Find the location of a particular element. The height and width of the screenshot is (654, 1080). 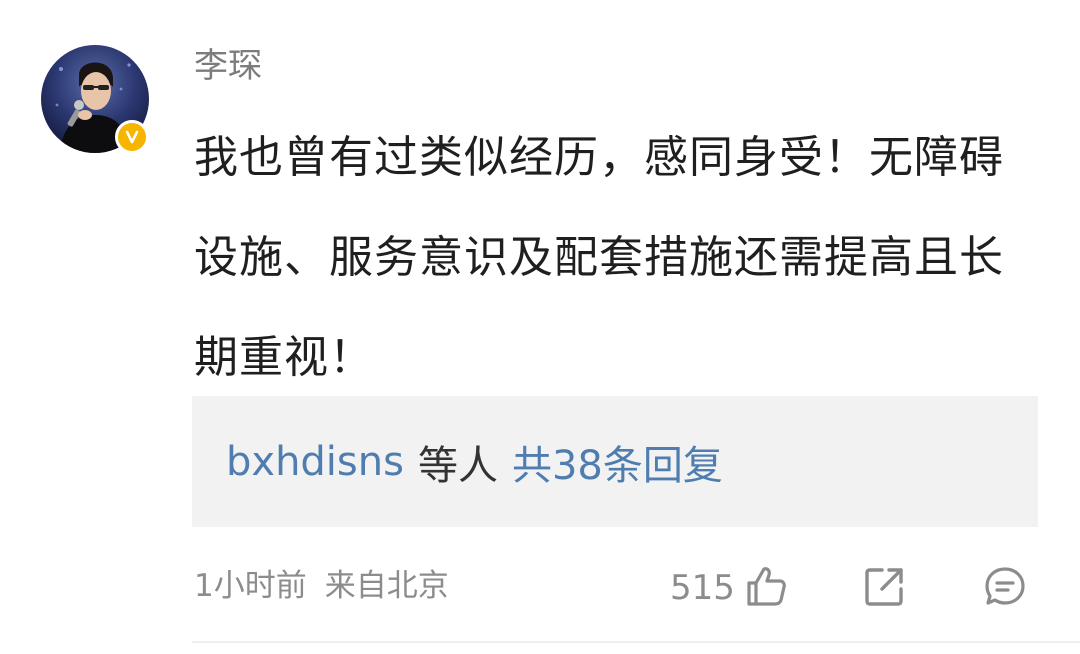

share-icon is located at coordinates (884, 587).